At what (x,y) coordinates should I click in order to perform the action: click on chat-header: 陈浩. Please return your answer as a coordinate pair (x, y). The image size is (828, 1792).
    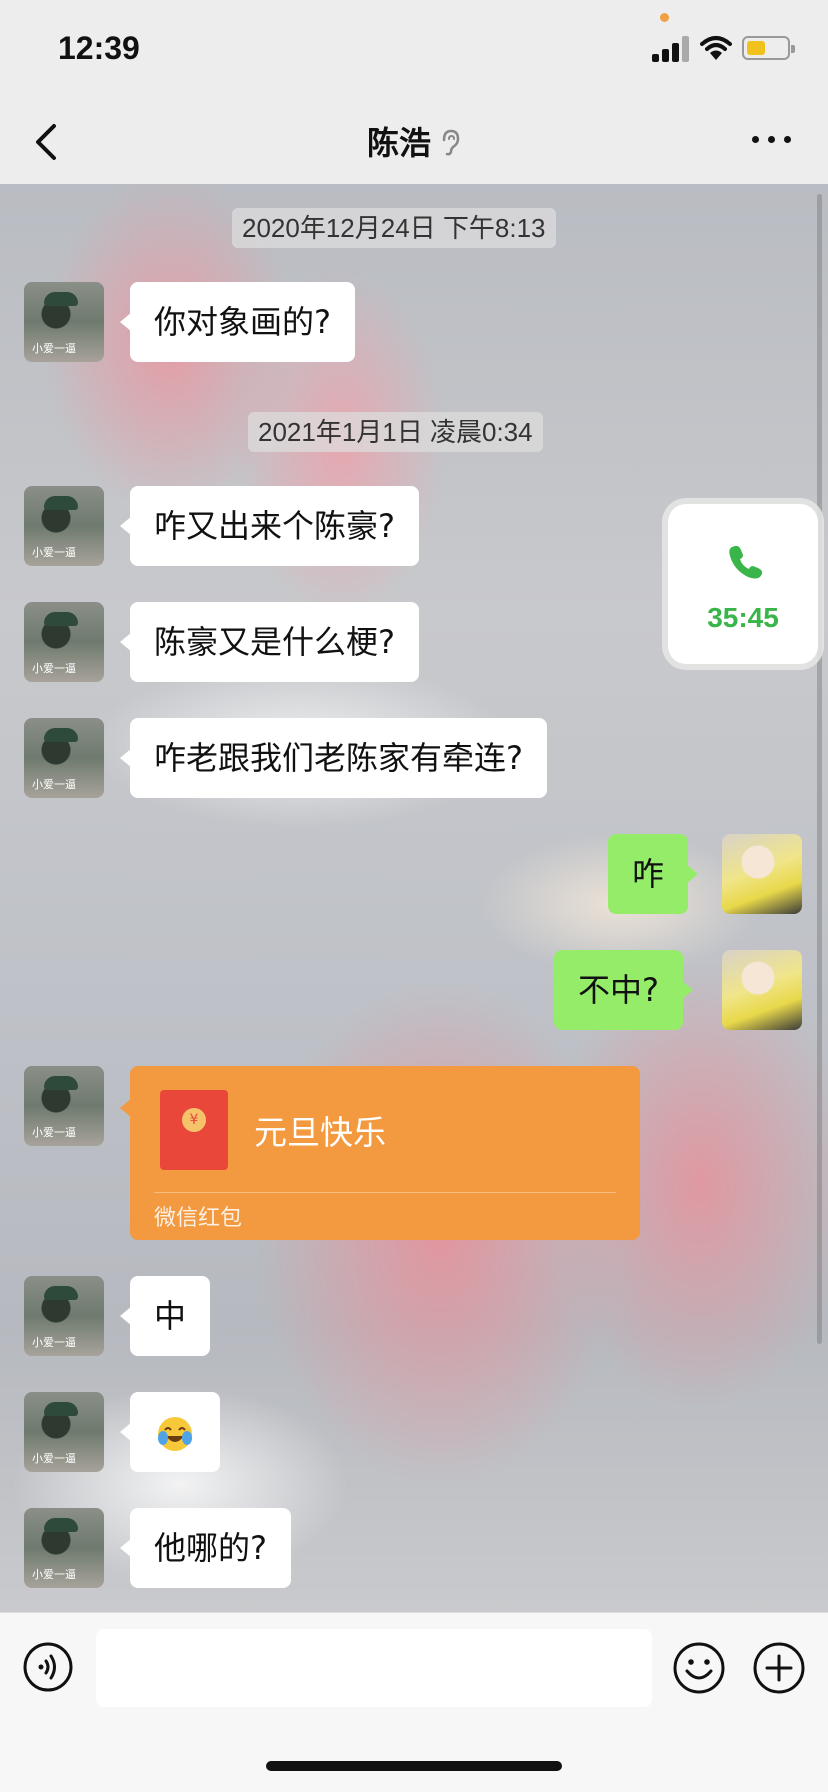
    Looking at the image, I should click on (414, 142).